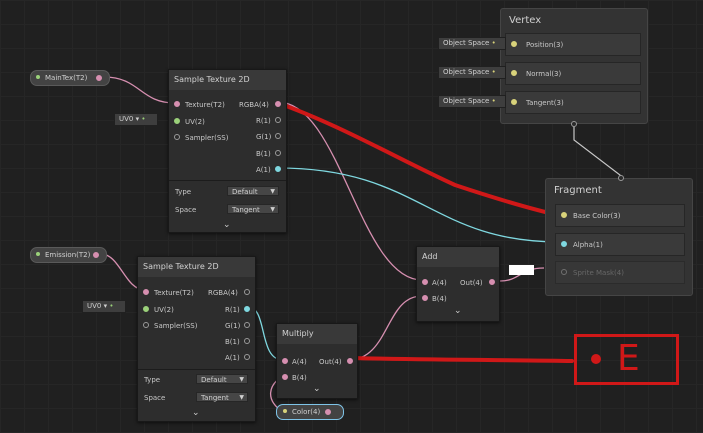 Image resolution: width=703 pixels, height=433 pixels. I want to click on maintex-output-port, so click(99, 78).